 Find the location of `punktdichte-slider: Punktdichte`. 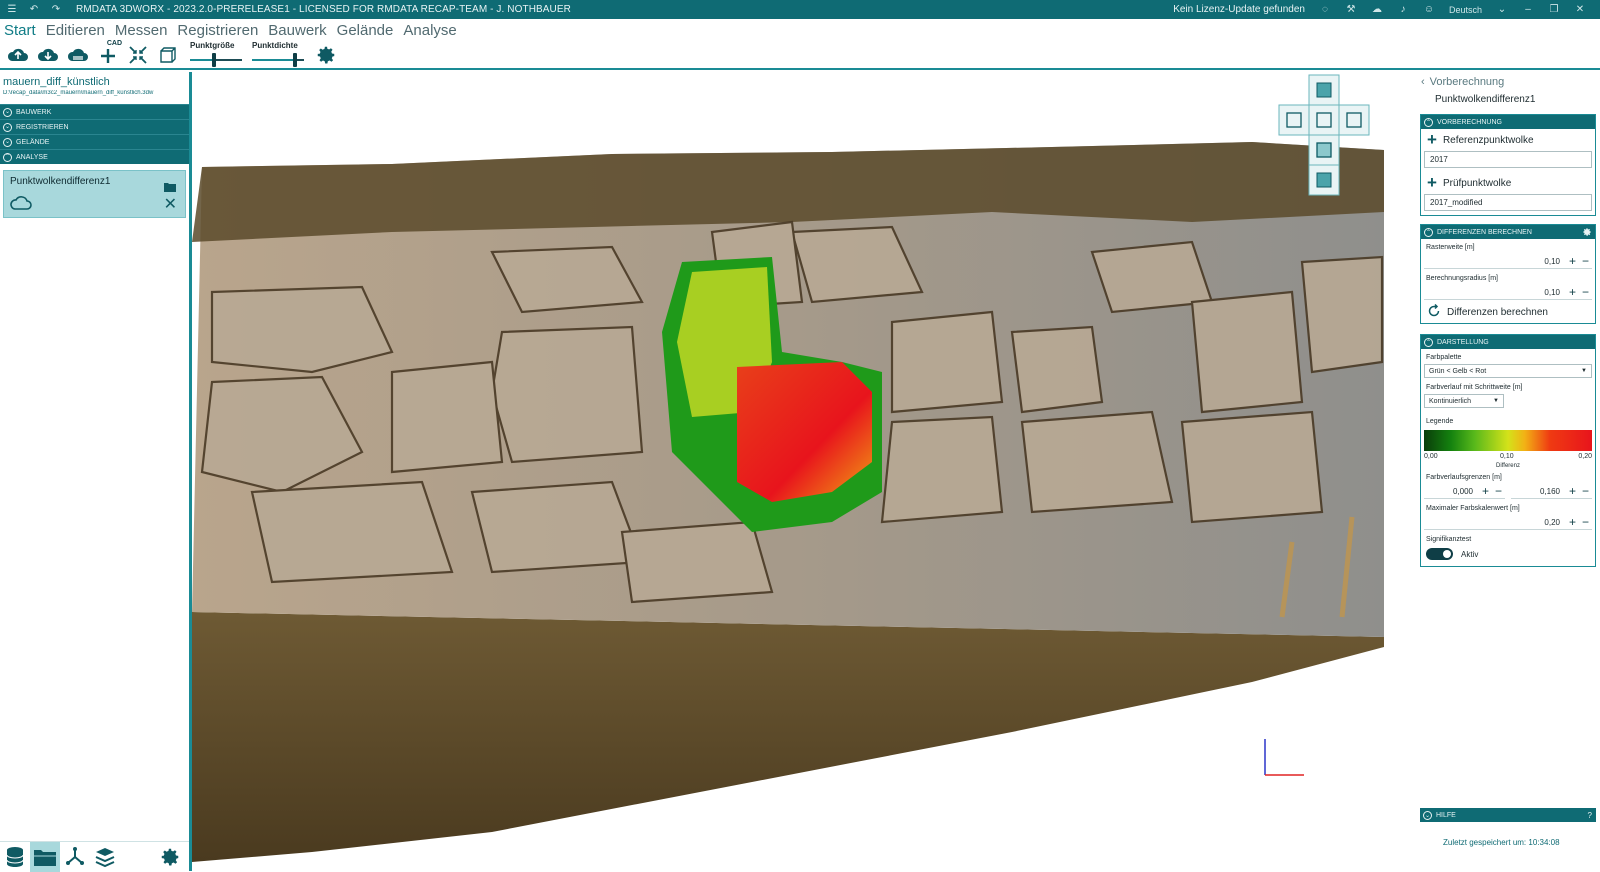

punktdichte-slider: Punktdichte is located at coordinates (278, 55).